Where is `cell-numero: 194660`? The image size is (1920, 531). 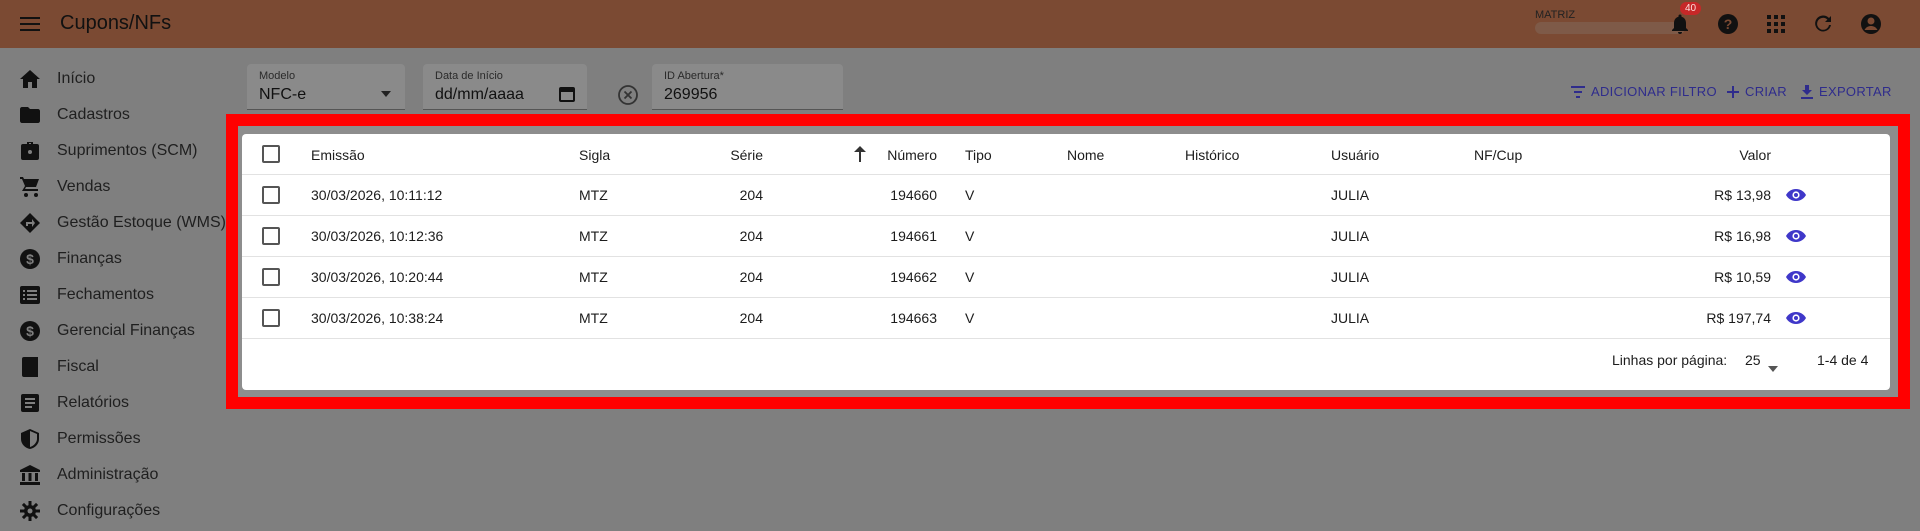
cell-numero: 194660 is located at coordinates (913, 195).